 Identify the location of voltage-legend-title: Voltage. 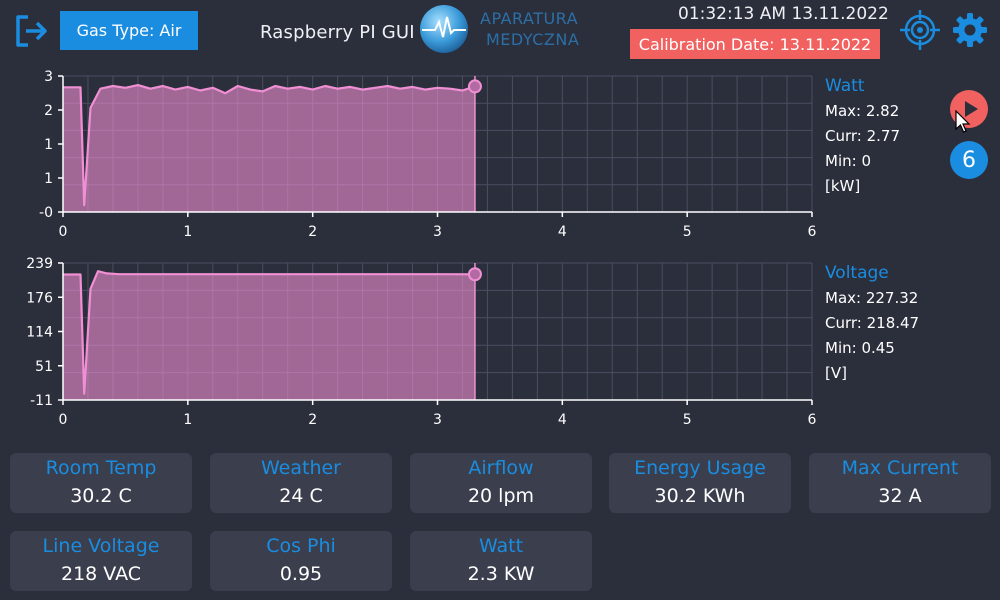
(857, 273).